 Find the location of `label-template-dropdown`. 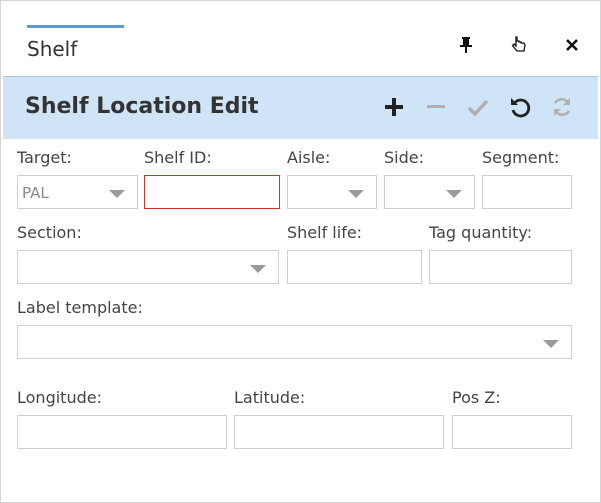

label-template-dropdown is located at coordinates (294, 342).